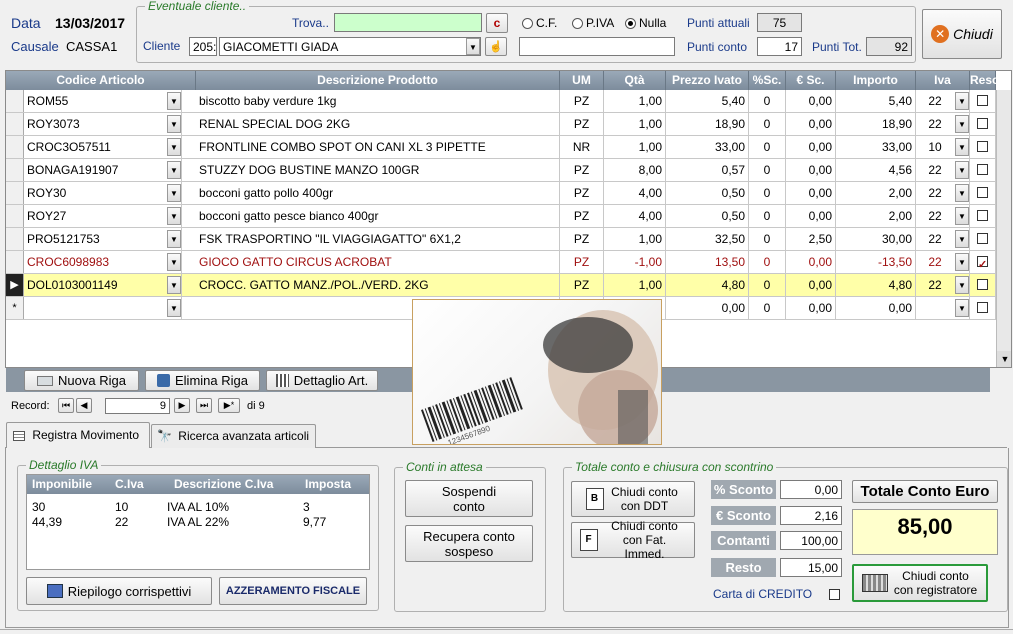 Image resolution: width=1013 pixels, height=634 pixels. Describe the element at coordinates (582, 147) in the screenshot. I see `cell-um: NR` at that location.